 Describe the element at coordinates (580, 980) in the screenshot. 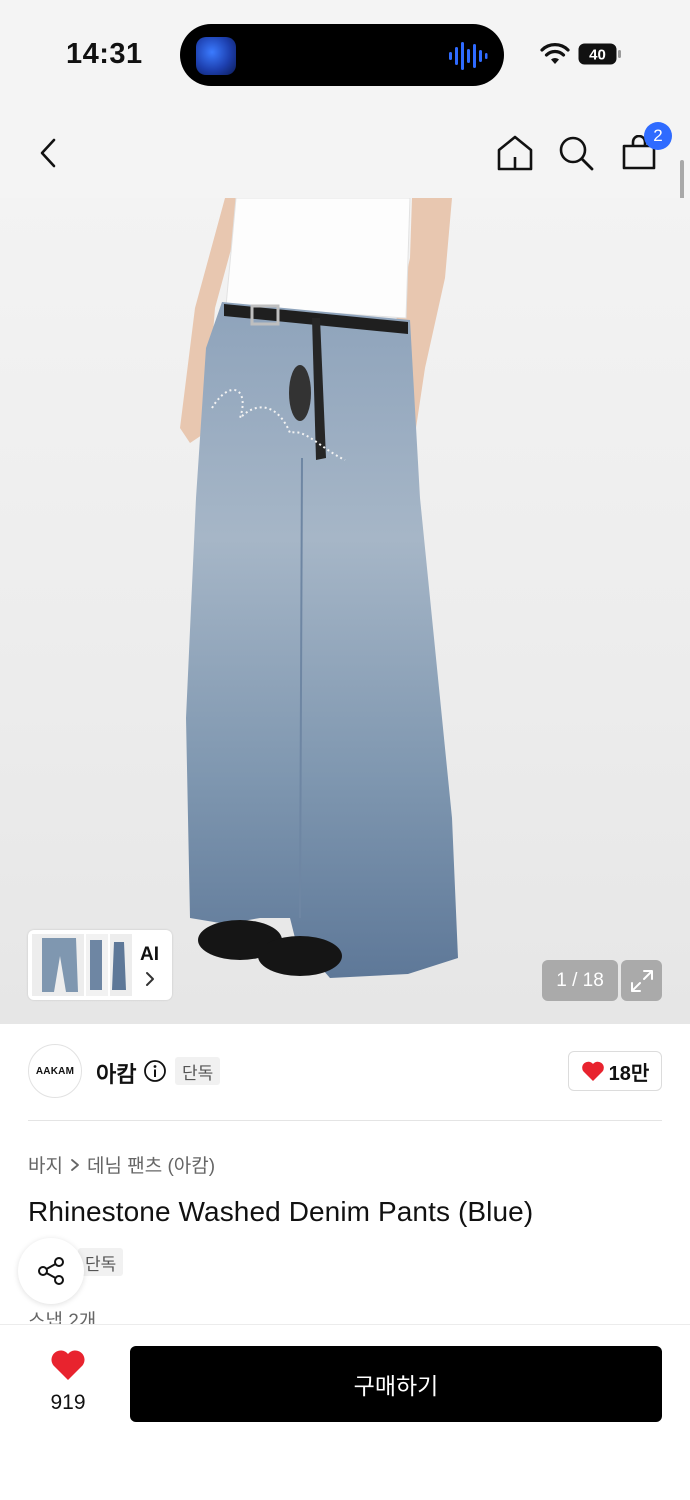

I see `image-page-counter: 1 / 18` at that location.